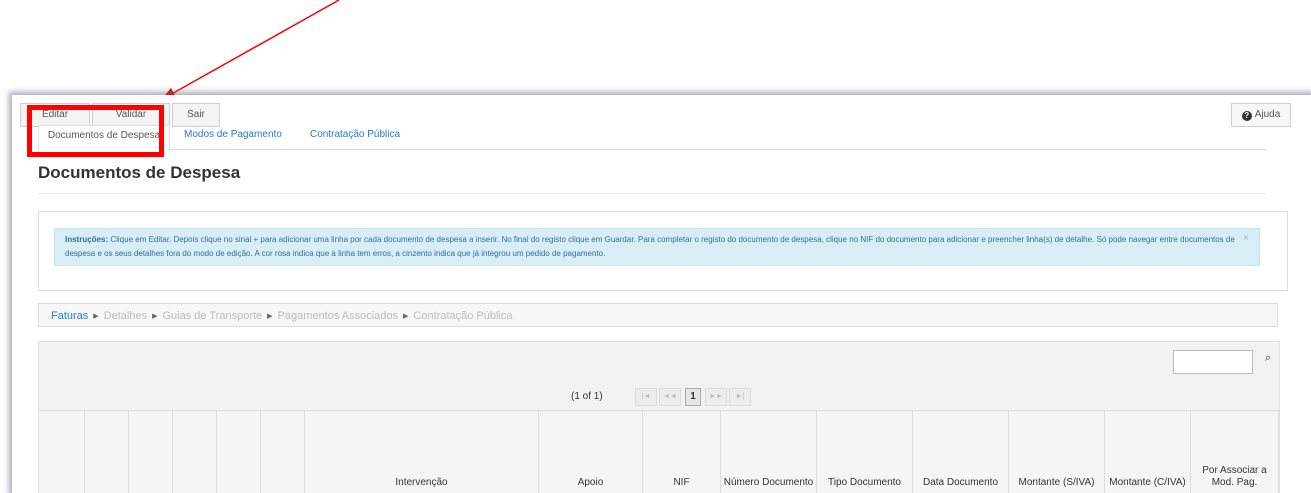 Image resolution: width=1311 pixels, height=493 pixels. What do you see at coordinates (716, 397) in the screenshot?
I see `next-page-button: ►►` at bounding box center [716, 397].